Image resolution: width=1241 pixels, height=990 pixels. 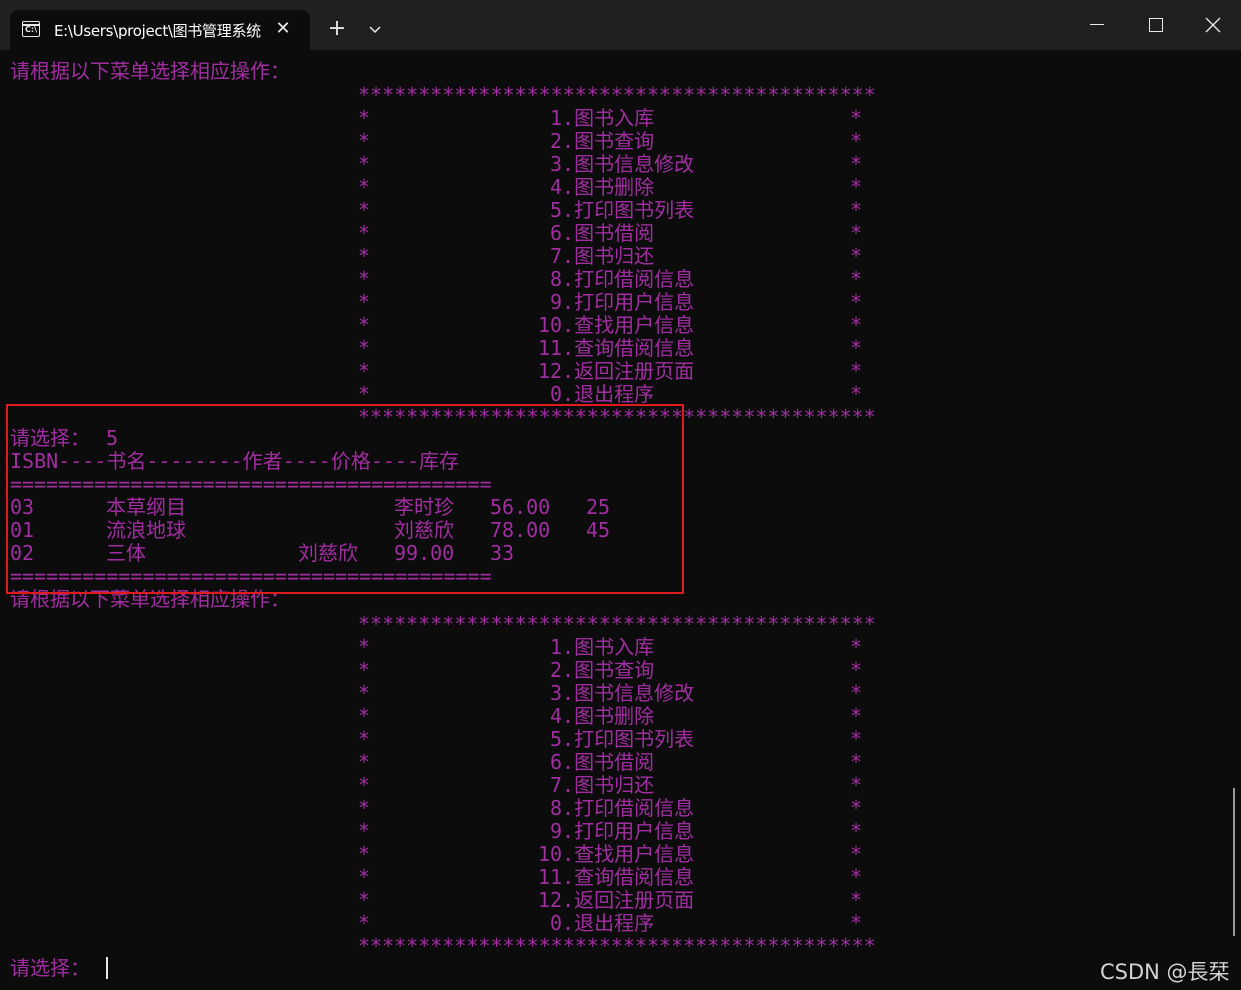 I want to click on tab-dropdown-button, so click(x=375, y=29).